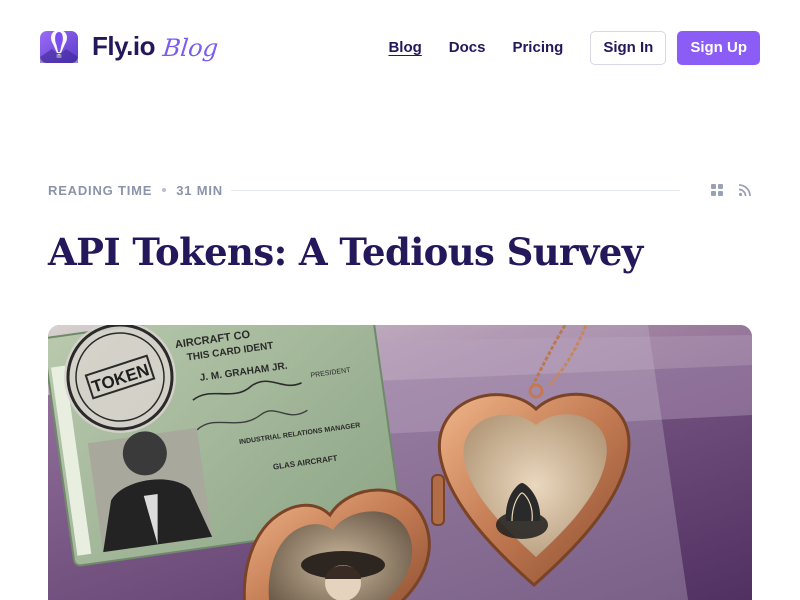 Image resolution: width=800 pixels, height=600 pixels. I want to click on nav-docs-link: Docs, so click(467, 48).